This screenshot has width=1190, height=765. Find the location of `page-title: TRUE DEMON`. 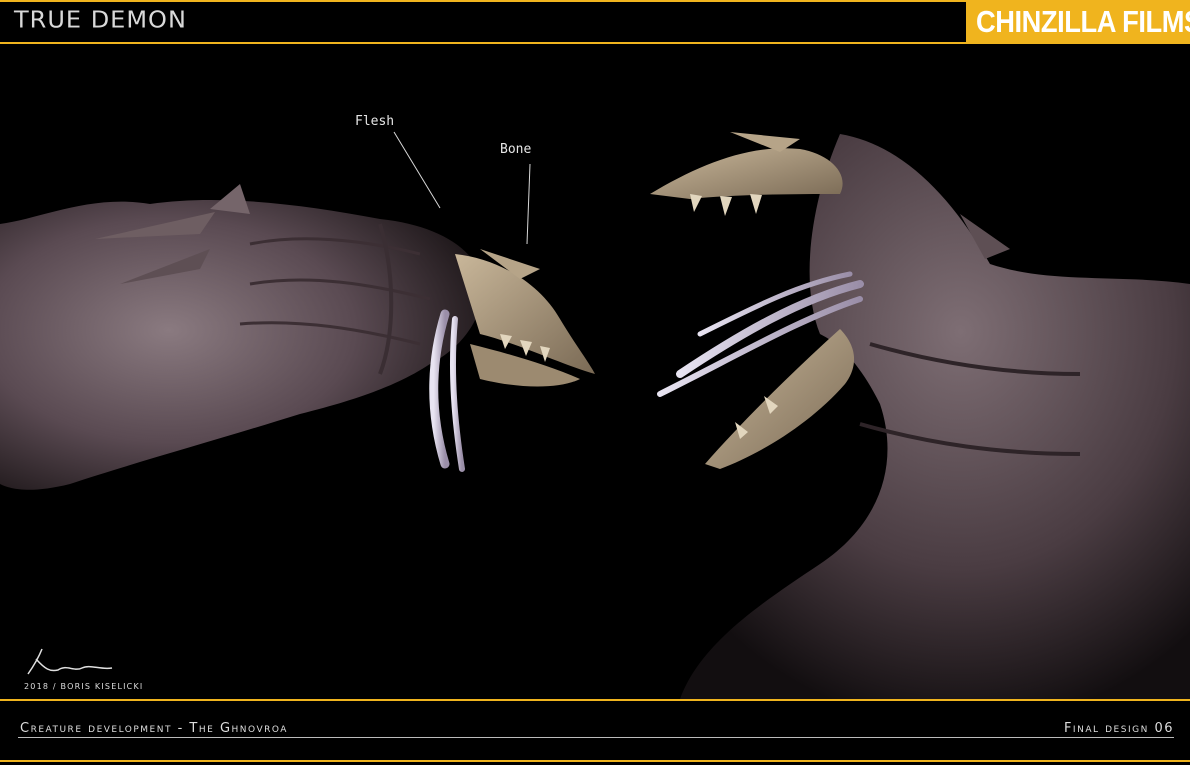

page-title: TRUE DEMON is located at coordinates (100, 20).